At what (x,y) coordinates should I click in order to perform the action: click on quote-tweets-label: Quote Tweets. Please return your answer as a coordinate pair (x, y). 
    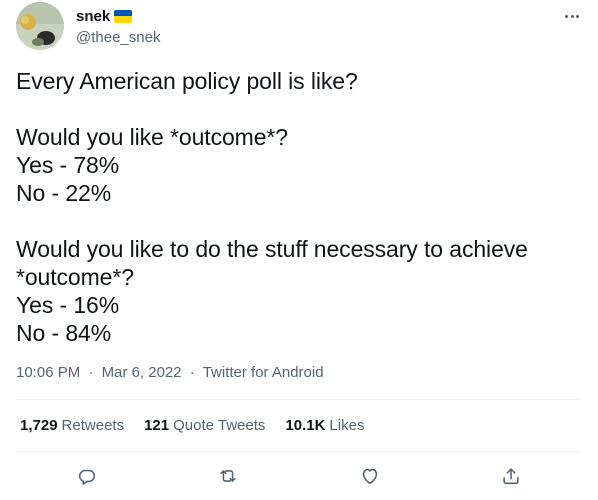
    Looking at the image, I should click on (219, 425).